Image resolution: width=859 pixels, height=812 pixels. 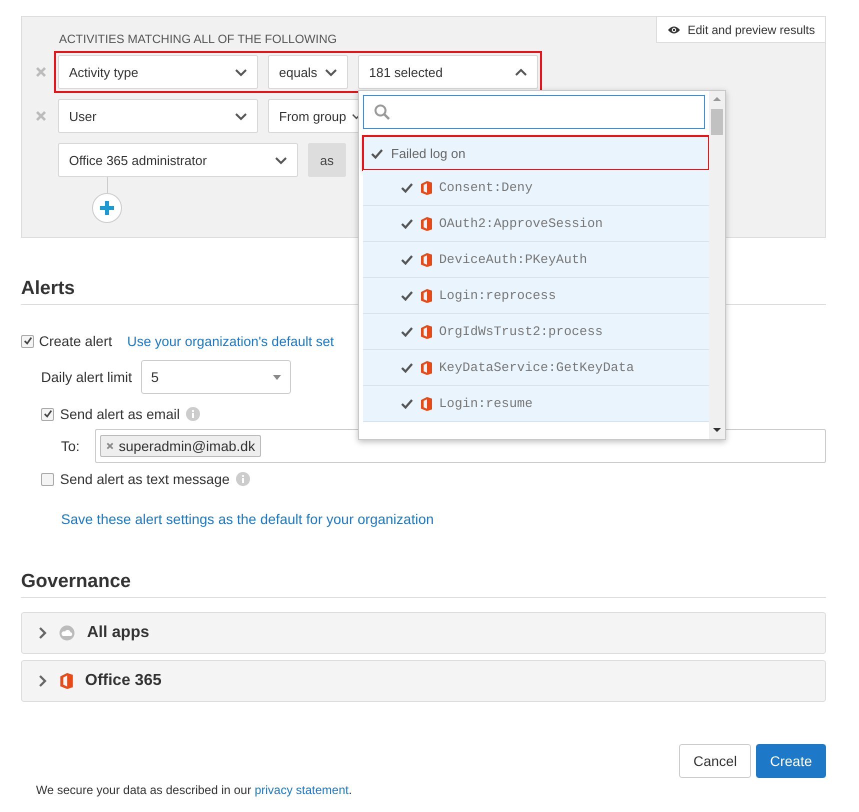 What do you see at coordinates (86, 377) in the screenshot?
I see `field-label: Daily alert limit` at bounding box center [86, 377].